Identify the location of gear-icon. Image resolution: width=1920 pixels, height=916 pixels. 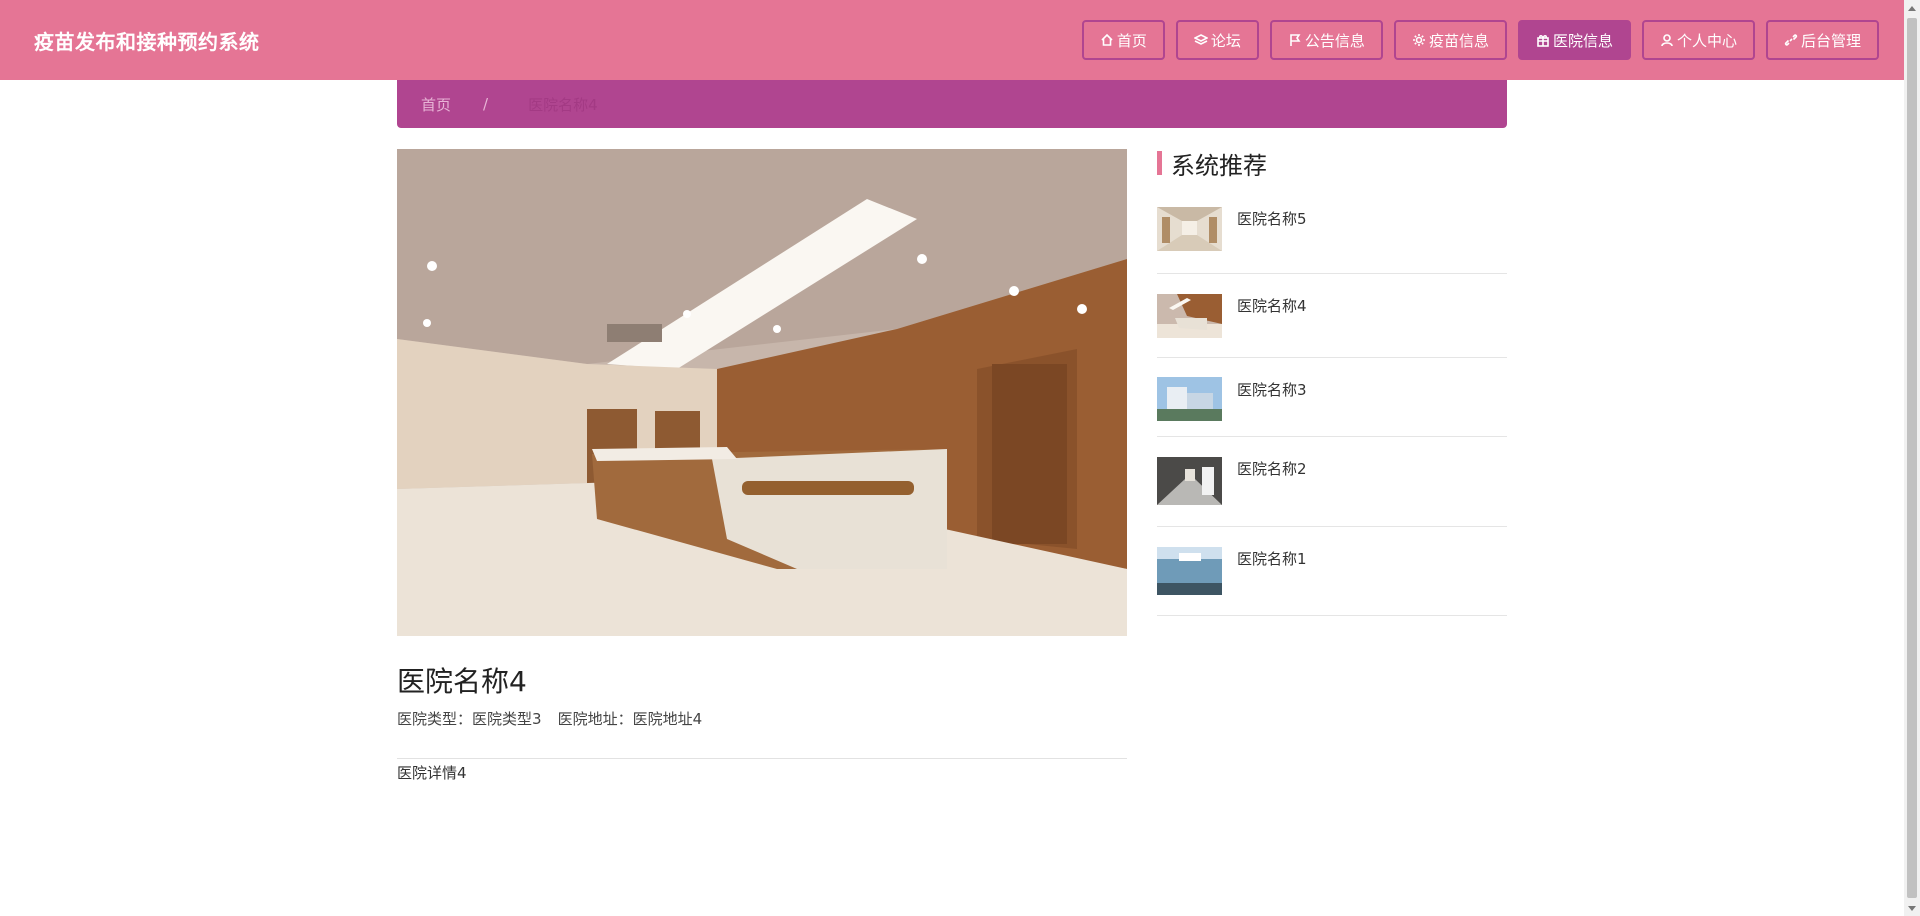
(1418, 40).